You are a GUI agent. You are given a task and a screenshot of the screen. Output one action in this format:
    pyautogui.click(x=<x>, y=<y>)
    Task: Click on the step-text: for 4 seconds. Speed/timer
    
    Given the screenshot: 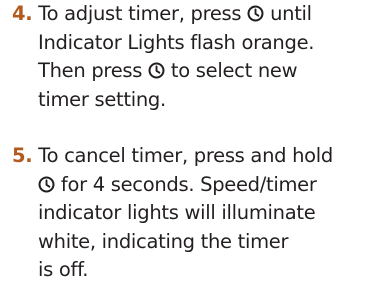 What is the action you would take?
    pyautogui.click(x=186, y=184)
    